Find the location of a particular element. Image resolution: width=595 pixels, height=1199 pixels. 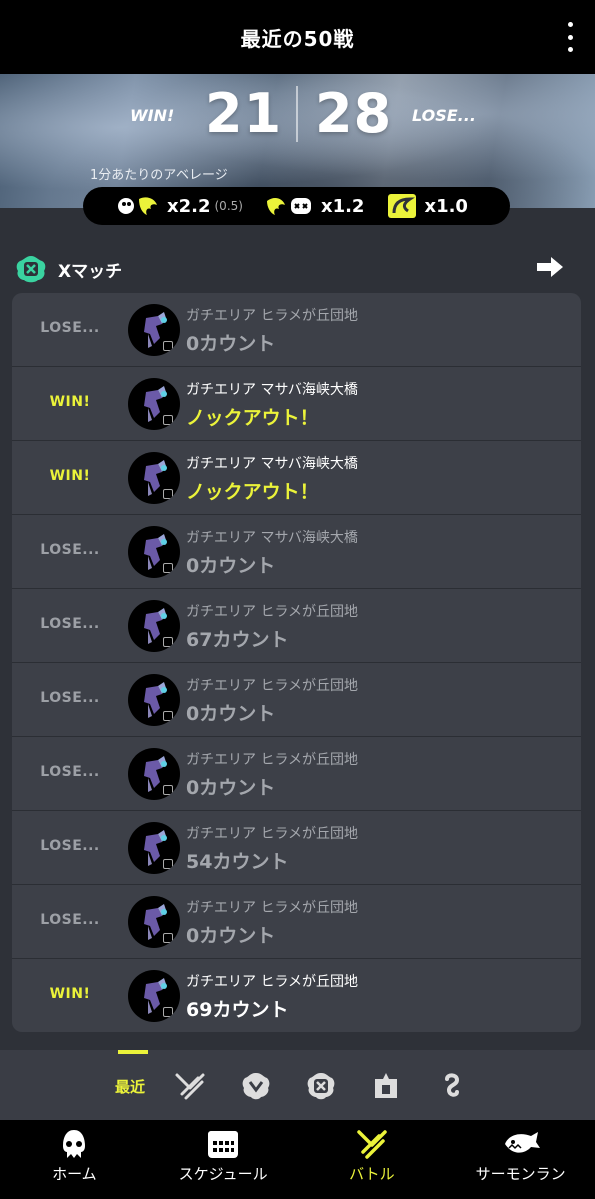

filter-recent: 最近 is located at coordinates (130, 1086).